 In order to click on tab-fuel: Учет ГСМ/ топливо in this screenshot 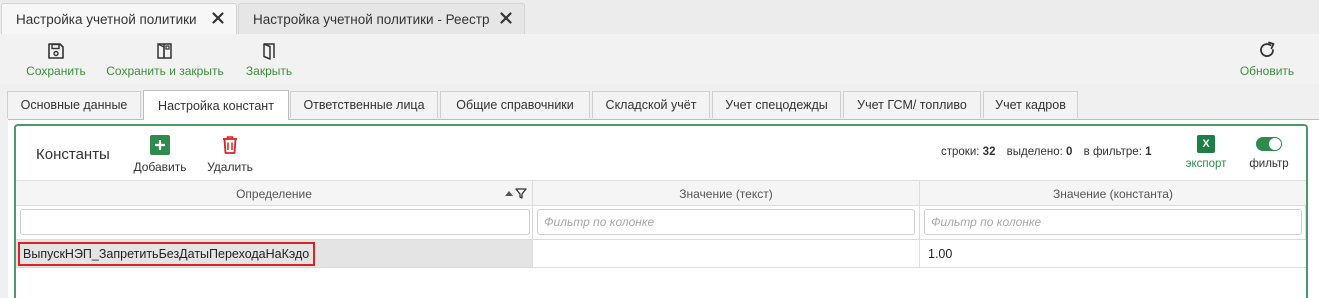, I will do `click(912, 104)`.